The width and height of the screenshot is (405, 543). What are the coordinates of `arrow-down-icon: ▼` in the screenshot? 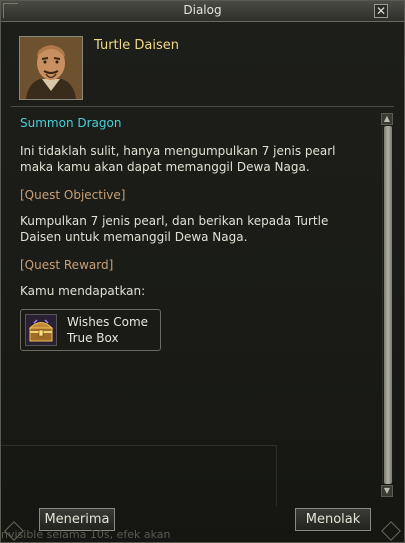 It's located at (387, 490).